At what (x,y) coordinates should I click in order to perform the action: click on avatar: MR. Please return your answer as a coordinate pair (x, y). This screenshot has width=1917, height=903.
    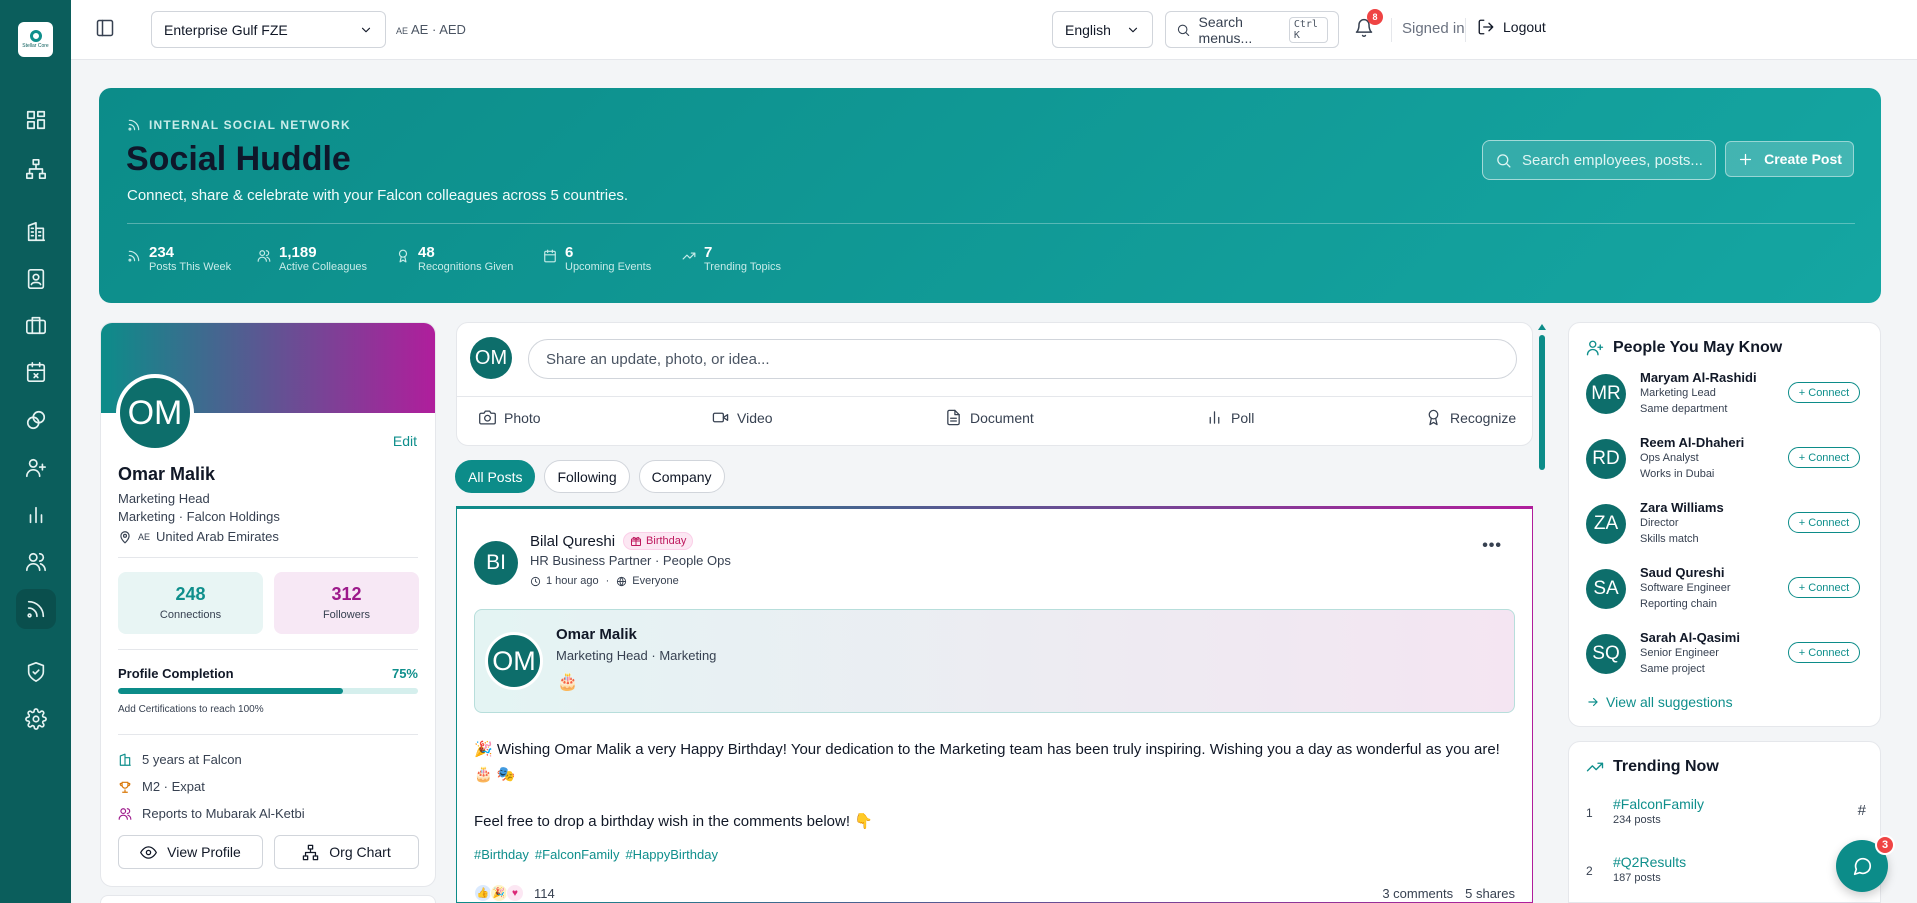
    Looking at the image, I should click on (1606, 394).